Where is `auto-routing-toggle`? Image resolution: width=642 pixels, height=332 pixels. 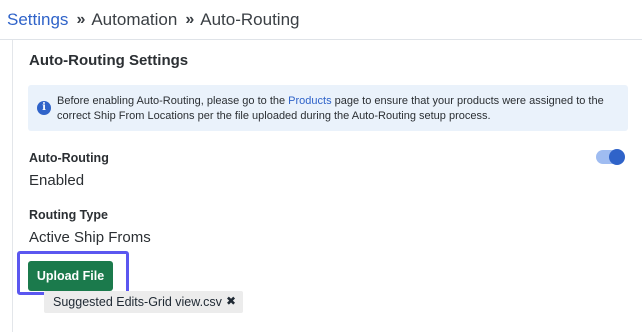
auto-routing-toggle is located at coordinates (610, 157).